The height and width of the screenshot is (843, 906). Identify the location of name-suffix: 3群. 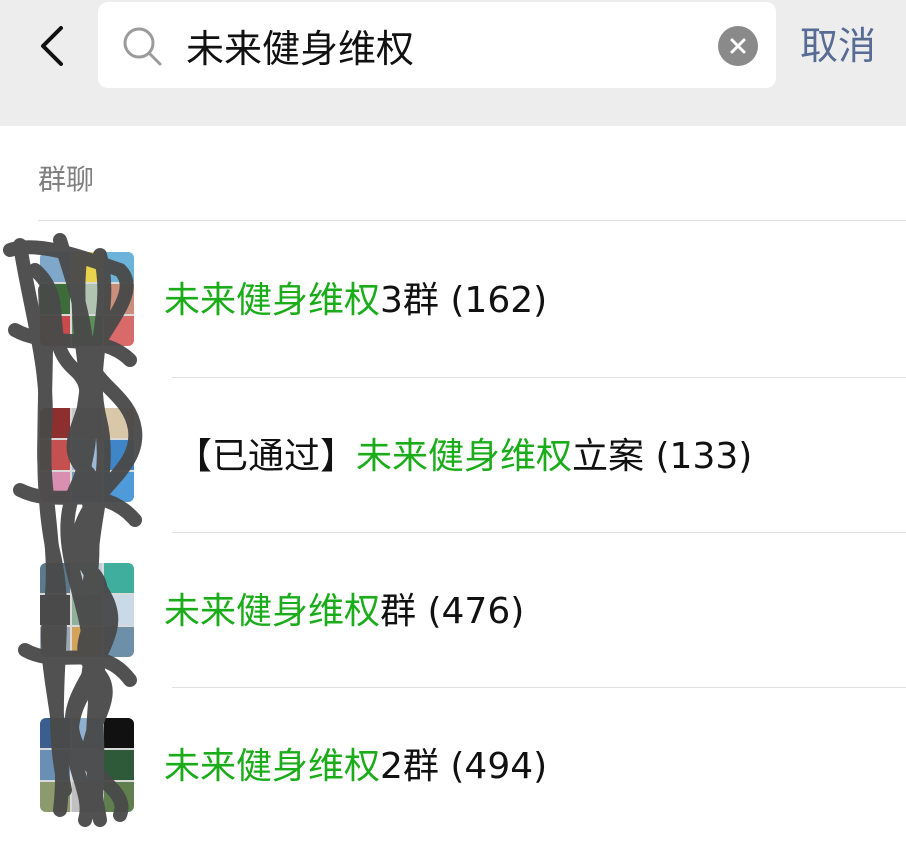
(409, 300).